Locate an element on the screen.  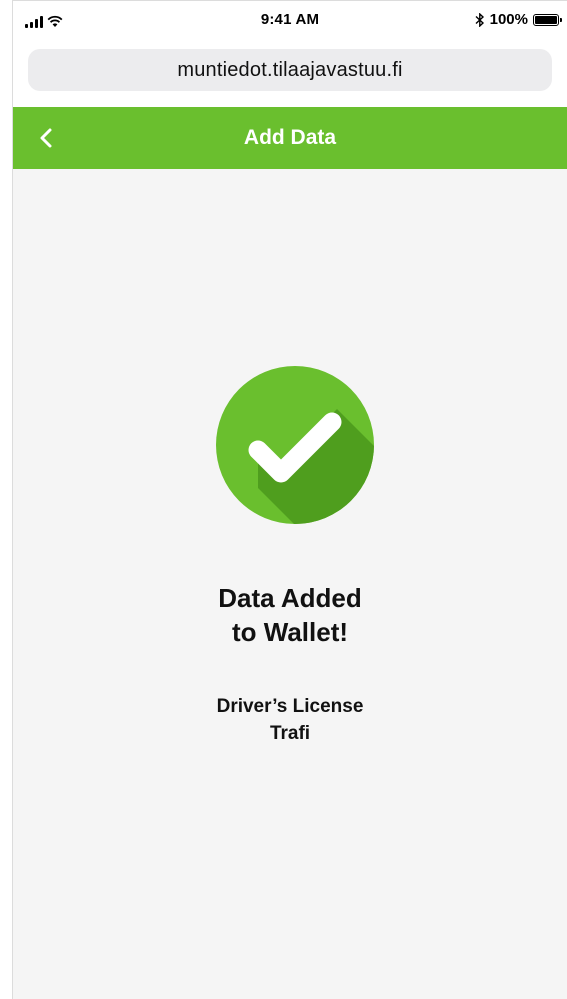
success-title-line1: Data Added is located at coordinates (290, 598).